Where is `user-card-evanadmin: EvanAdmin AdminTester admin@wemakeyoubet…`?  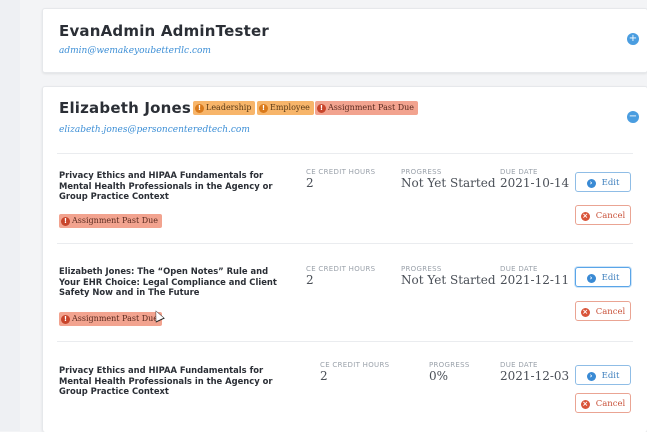 user-card-evanadmin: EvanAdmin AdminTester admin@wemakeyoubet… is located at coordinates (344, 40).